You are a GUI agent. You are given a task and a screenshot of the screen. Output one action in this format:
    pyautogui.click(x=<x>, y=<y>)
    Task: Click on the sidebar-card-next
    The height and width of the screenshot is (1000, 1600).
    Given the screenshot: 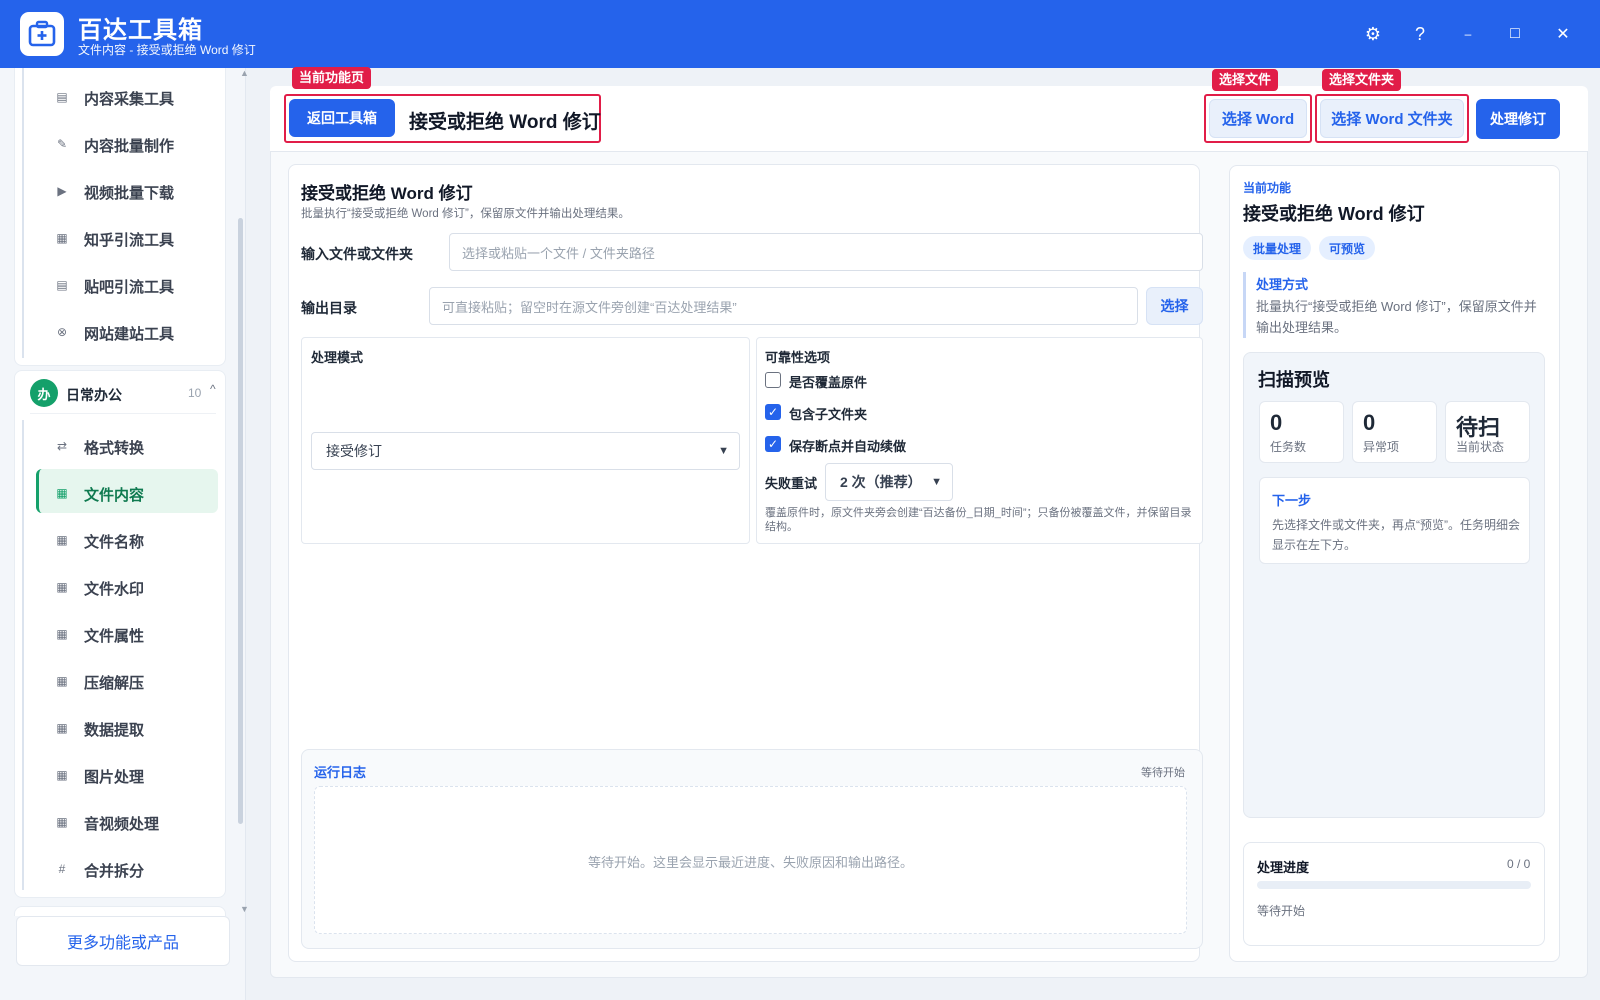 What is the action you would take?
    pyautogui.click(x=120, y=911)
    